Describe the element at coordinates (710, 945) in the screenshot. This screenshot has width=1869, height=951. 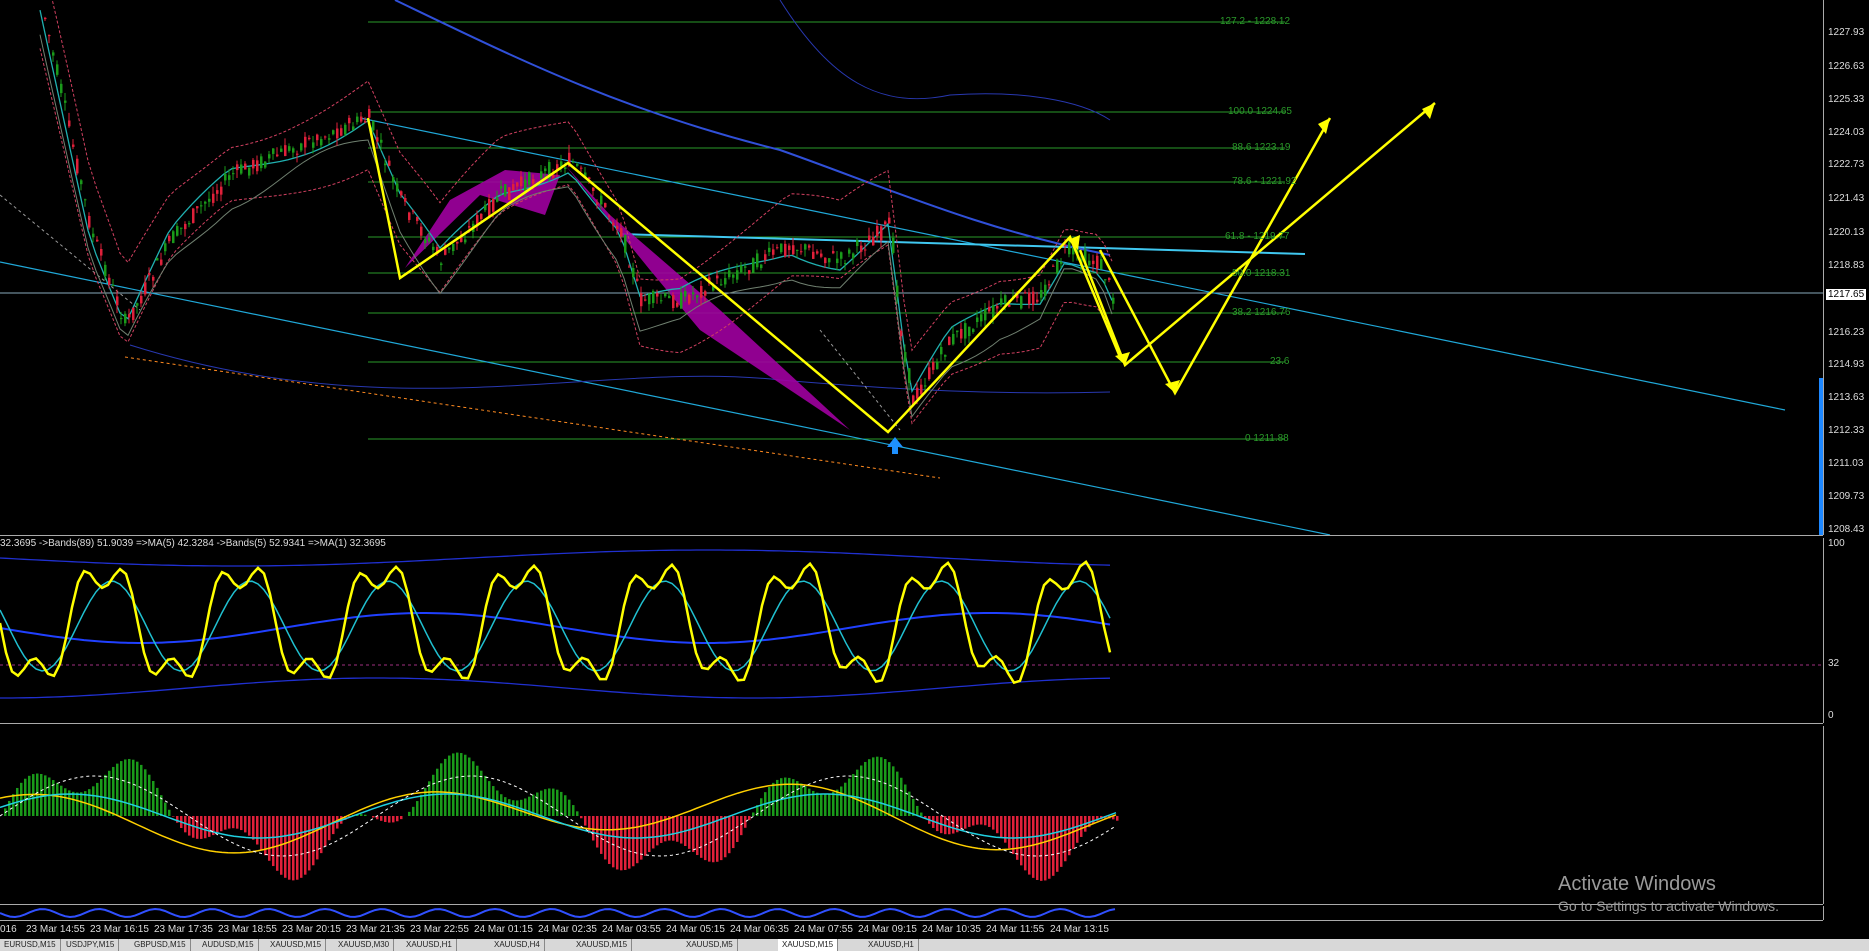
I see `chart-tab: XAUUSD,M5` at that location.